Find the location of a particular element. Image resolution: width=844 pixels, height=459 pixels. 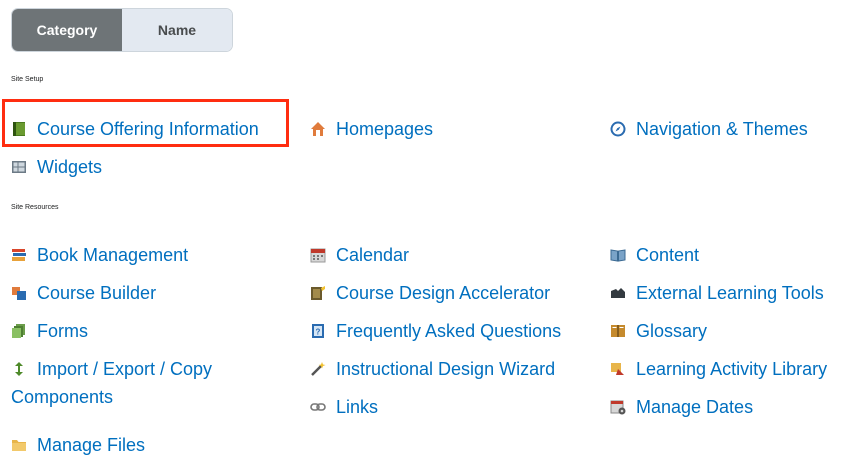

faq-icon: ? is located at coordinates (318, 331).